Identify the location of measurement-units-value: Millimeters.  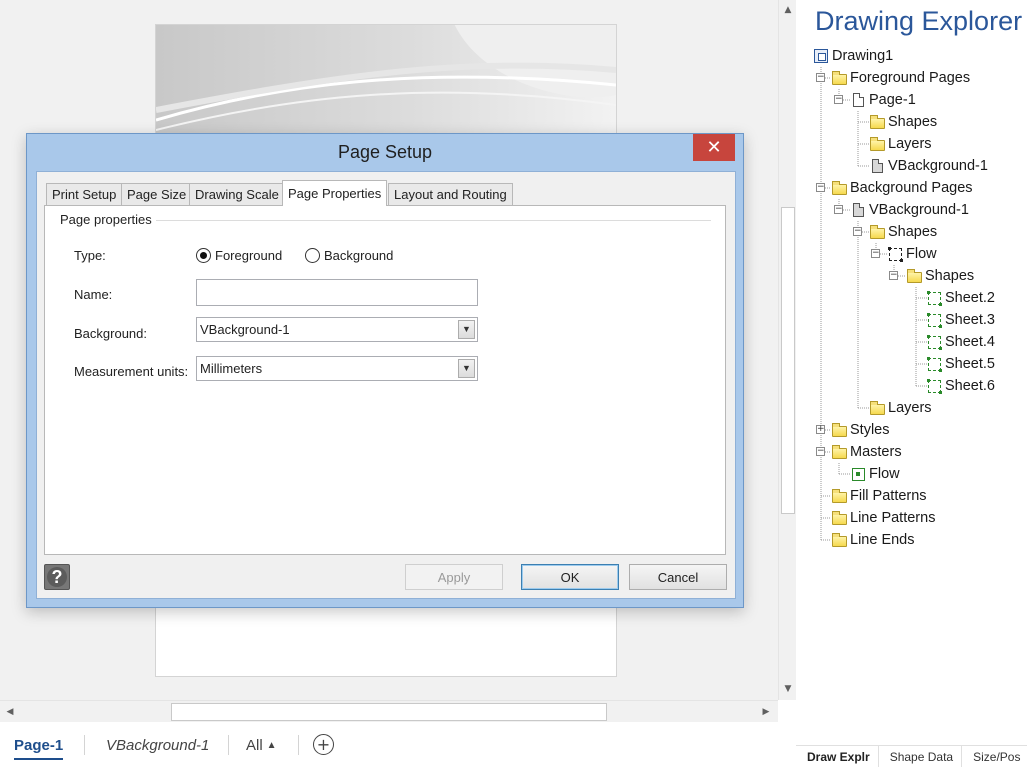
(231, 368).